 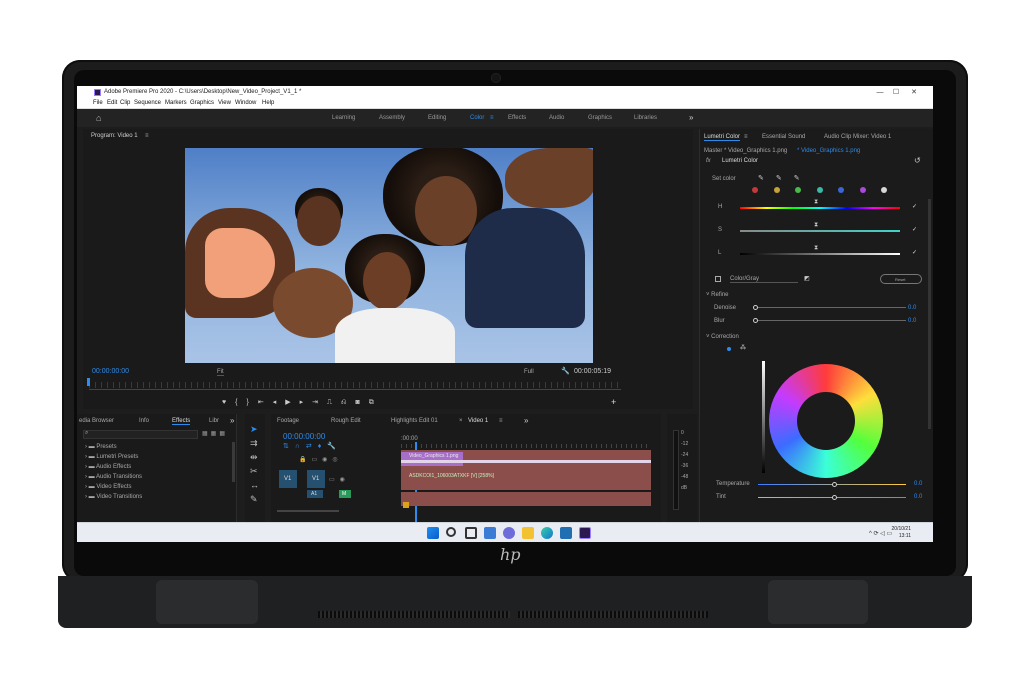 I want to click on denoise-knob, so click(x=755, y=307).